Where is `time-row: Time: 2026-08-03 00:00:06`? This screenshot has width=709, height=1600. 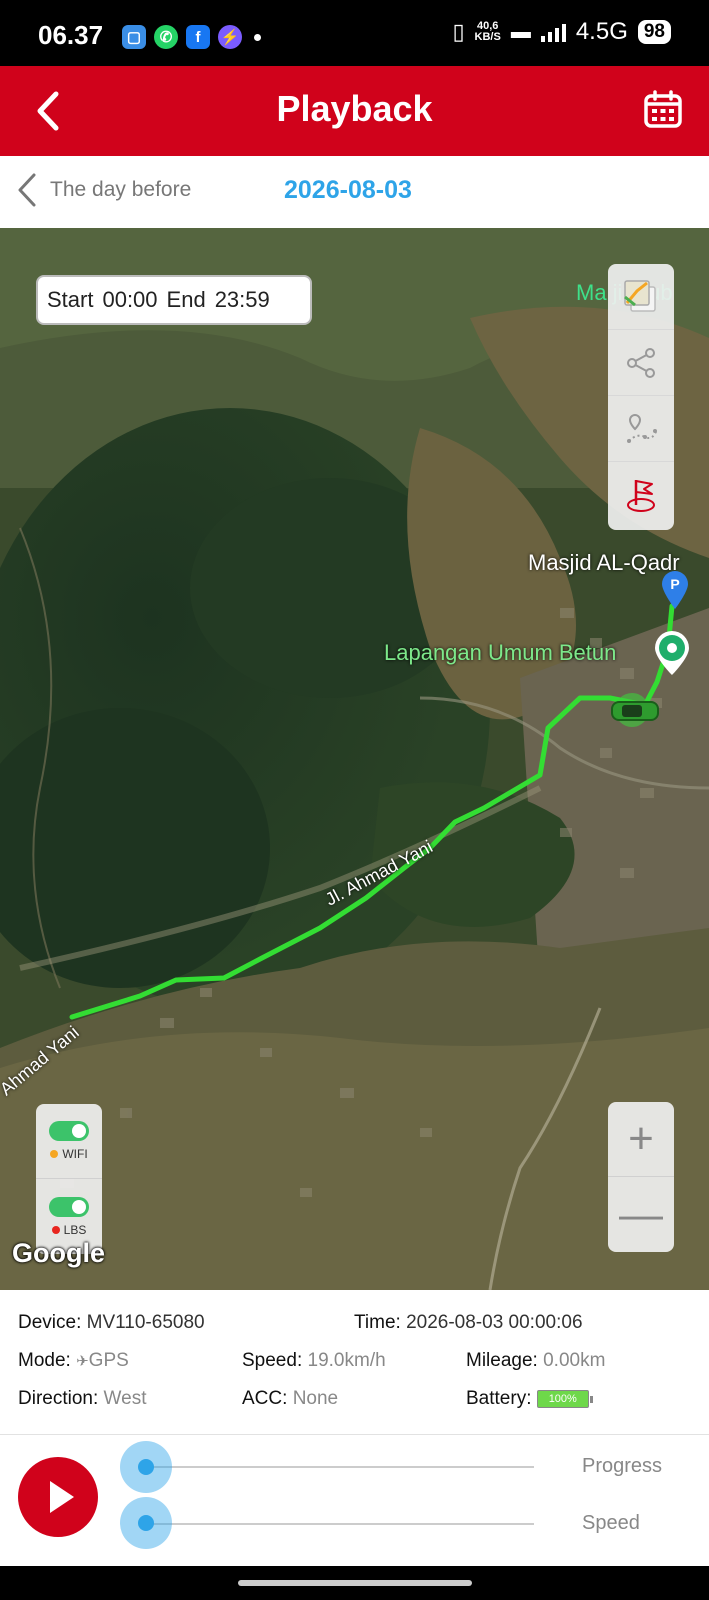
time-row: Time: 2026-08-03 00:00:06 is located at coordinates (468, 1323).